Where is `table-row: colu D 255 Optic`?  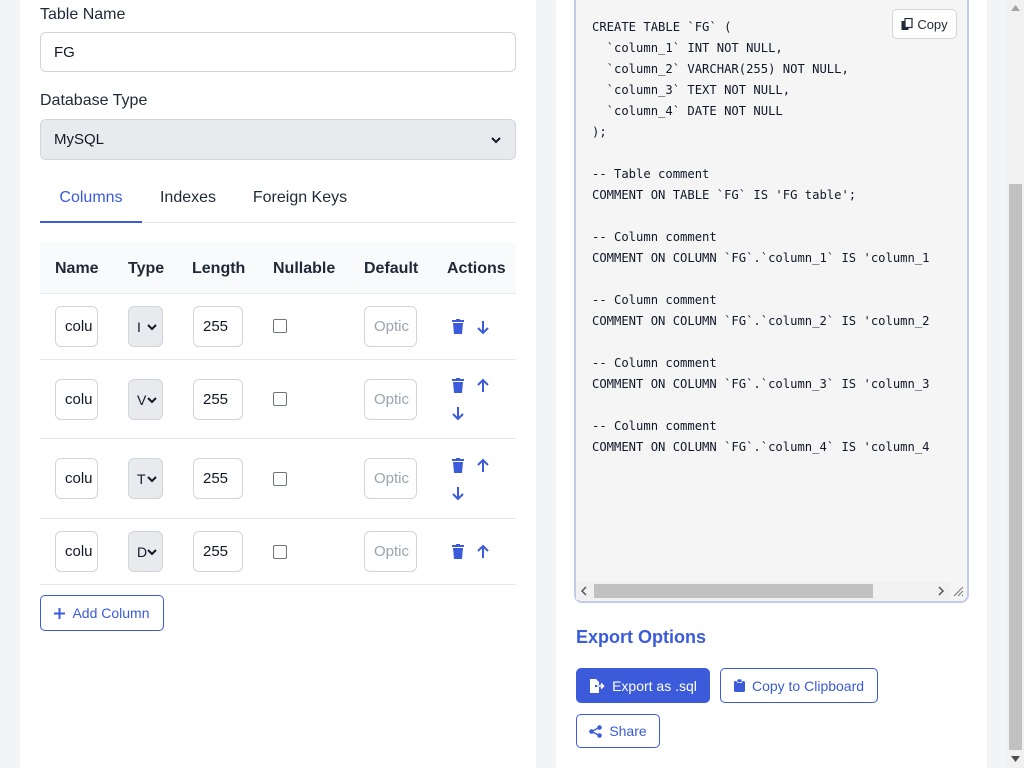 table-row: colu D 255 Optic is located at coordinates (278, 552).